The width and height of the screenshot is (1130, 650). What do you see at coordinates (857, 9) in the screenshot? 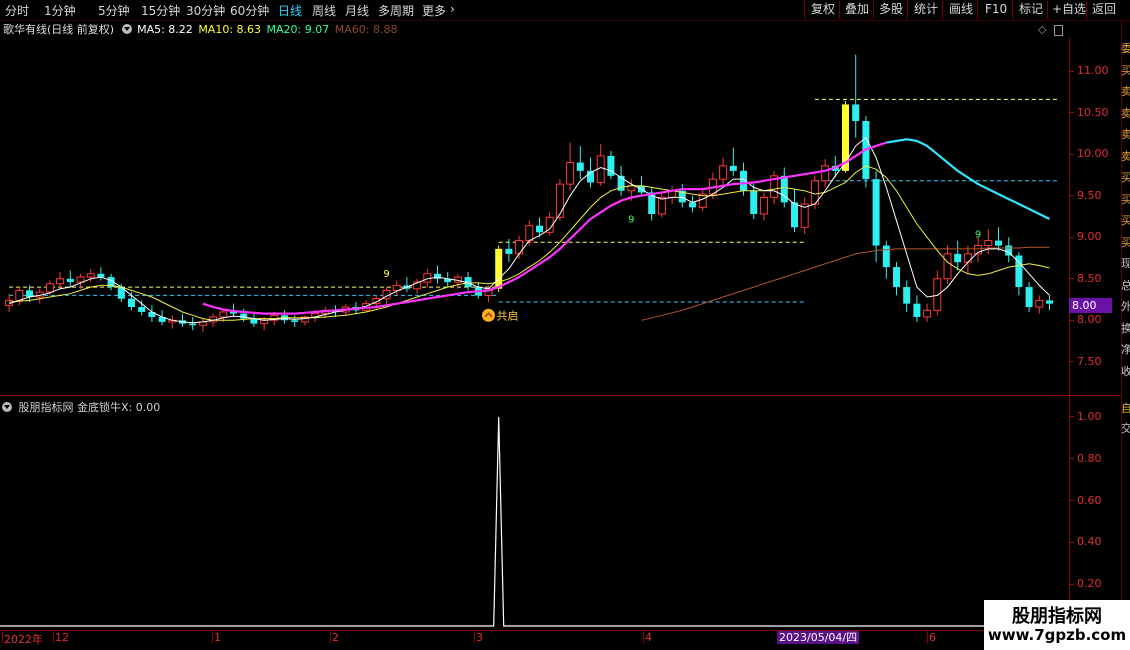
I see `overlay-button: 叠加` at bounding box center [857, 9].